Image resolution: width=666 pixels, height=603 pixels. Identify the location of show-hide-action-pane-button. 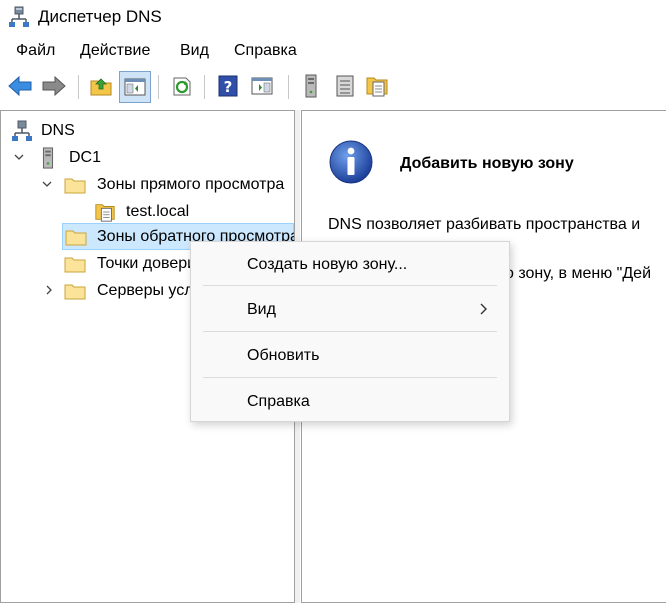
(262, 86).